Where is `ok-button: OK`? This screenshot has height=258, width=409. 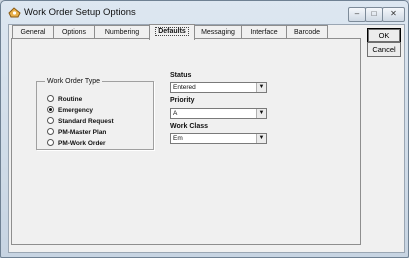 ok-button: OK is located at coordinates (384, 35).